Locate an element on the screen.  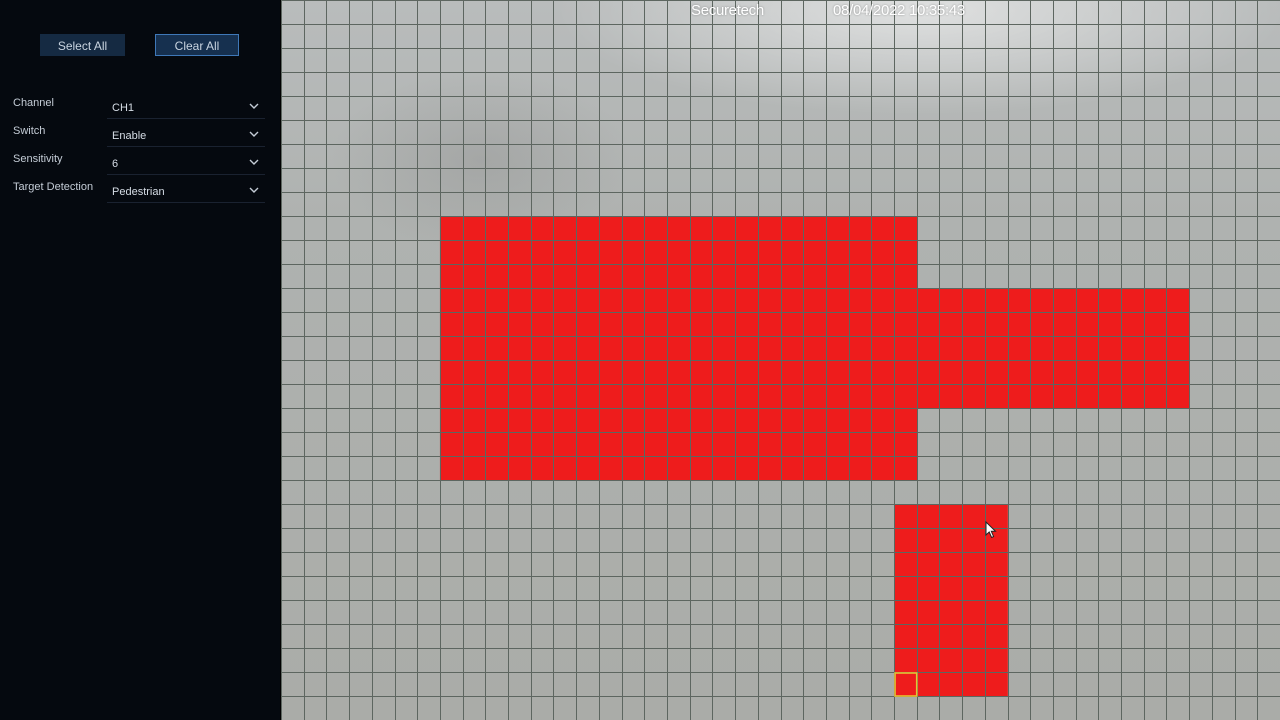
target-detection-dropdown: Pedestrian is located at coordinates (186, 191).